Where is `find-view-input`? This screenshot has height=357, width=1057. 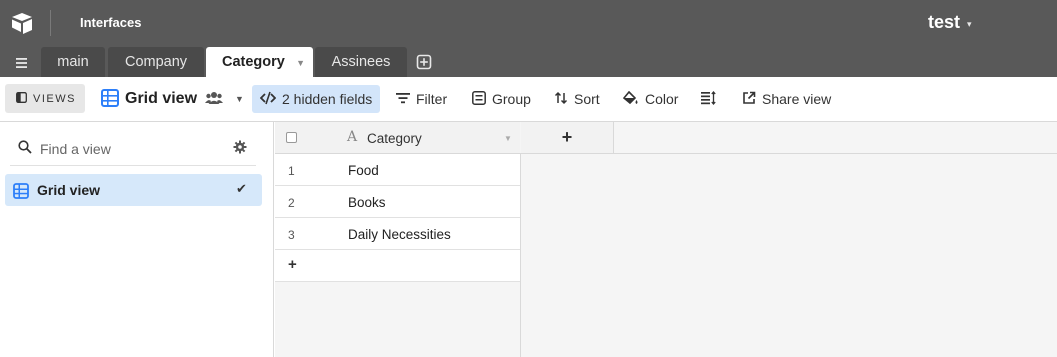 find-view-input is located at coordinates (130, 149).